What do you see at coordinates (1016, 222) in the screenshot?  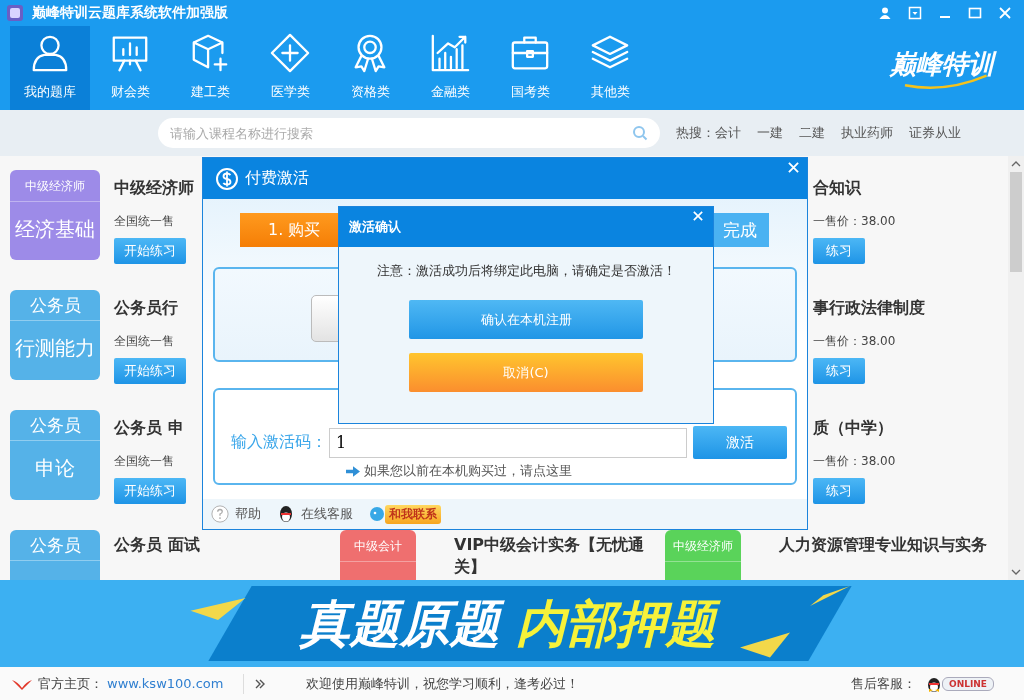 I see `scrollbar-thumb` at bounding box center [1016, 222].